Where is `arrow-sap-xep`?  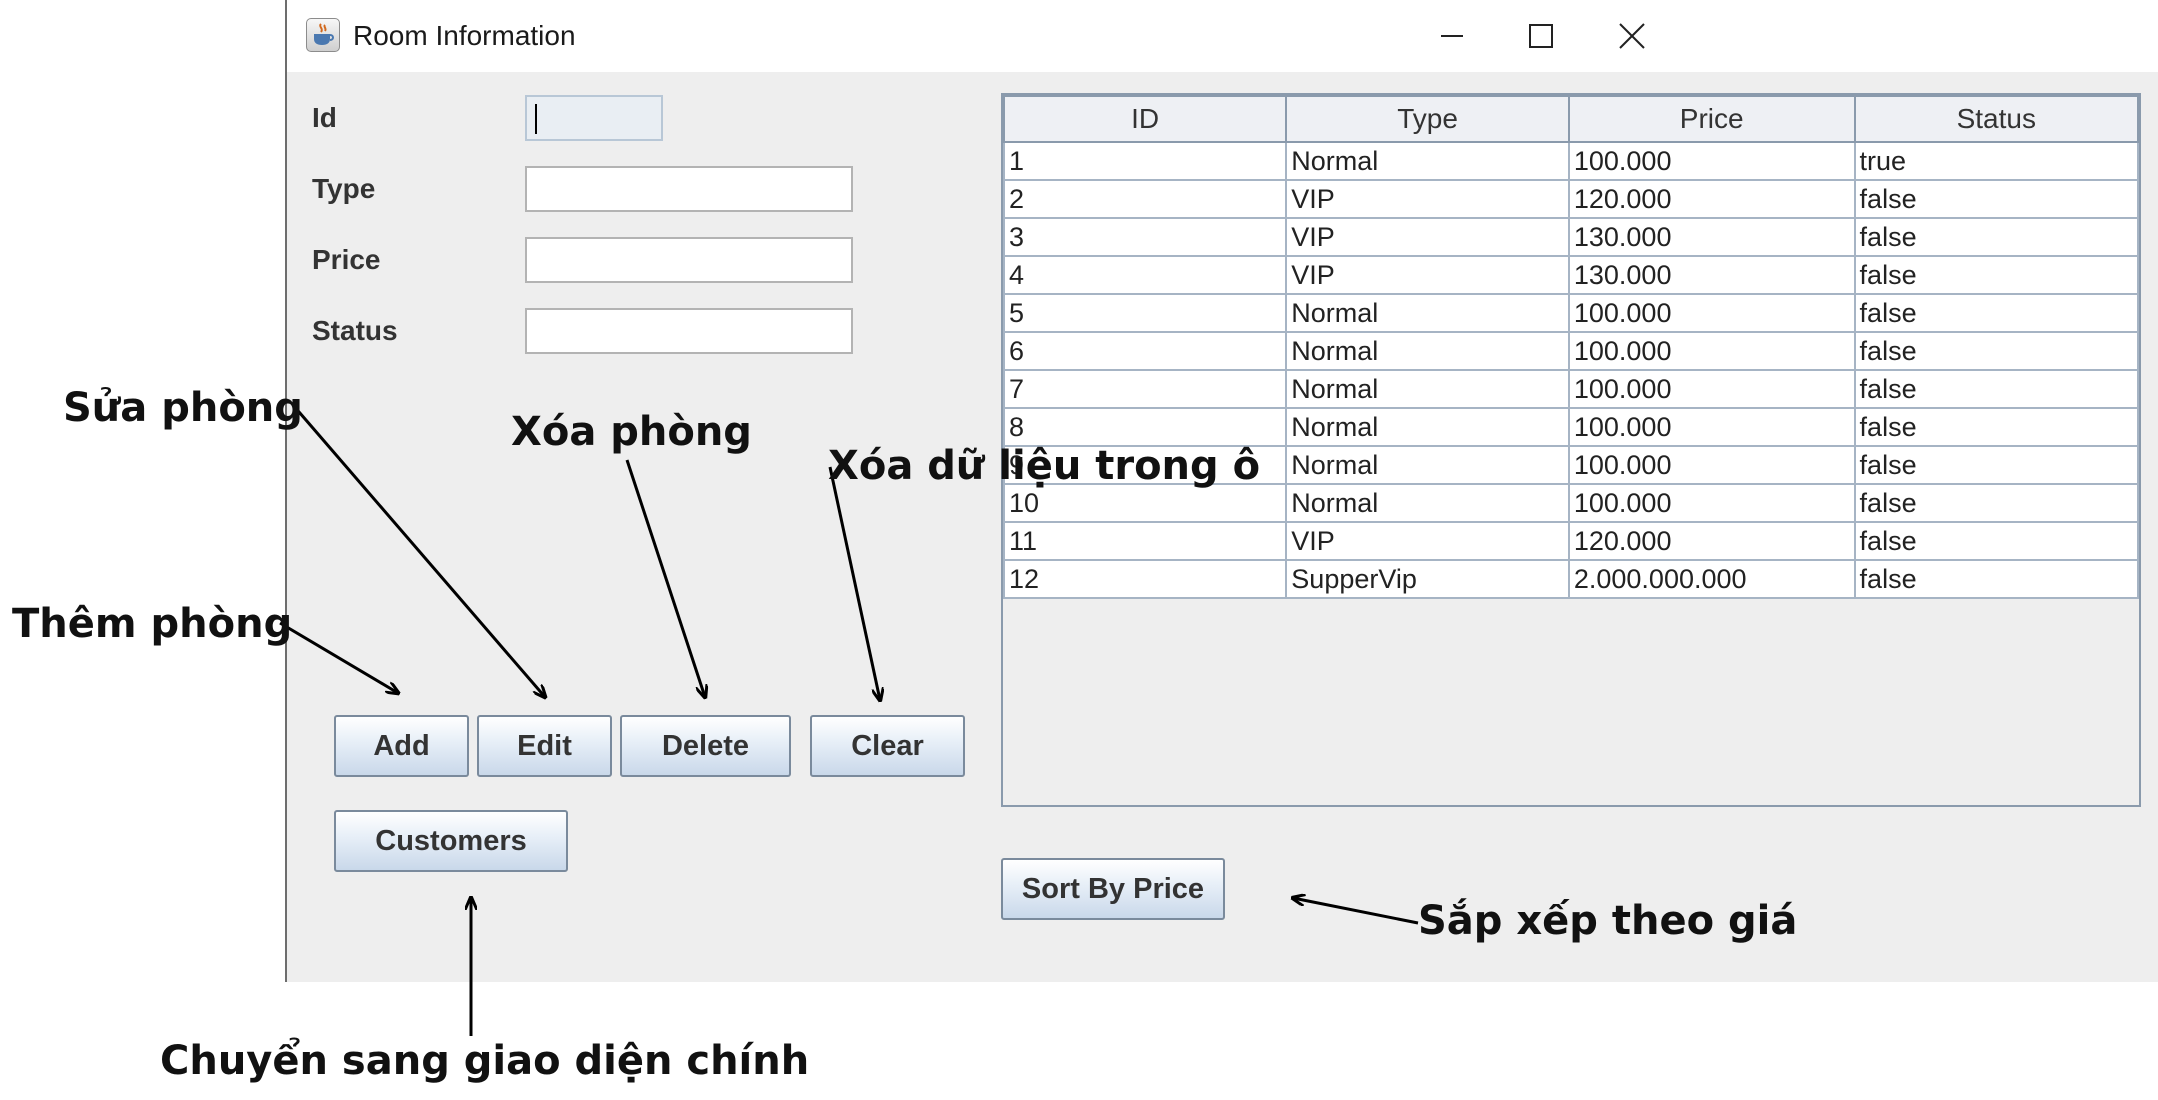 arrow-sap-xep is located at coordinates (1356, 911).